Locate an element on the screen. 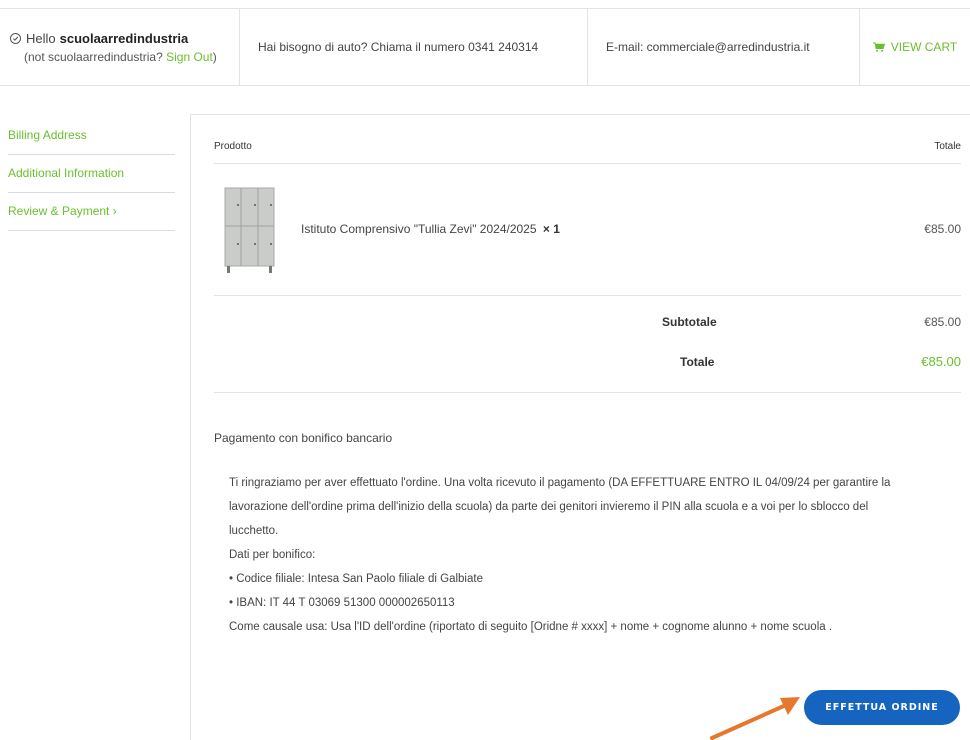 Image resolution: width=970 pixels, height=740 pixels. total-label: Totale is located at coordinates (697, 362).